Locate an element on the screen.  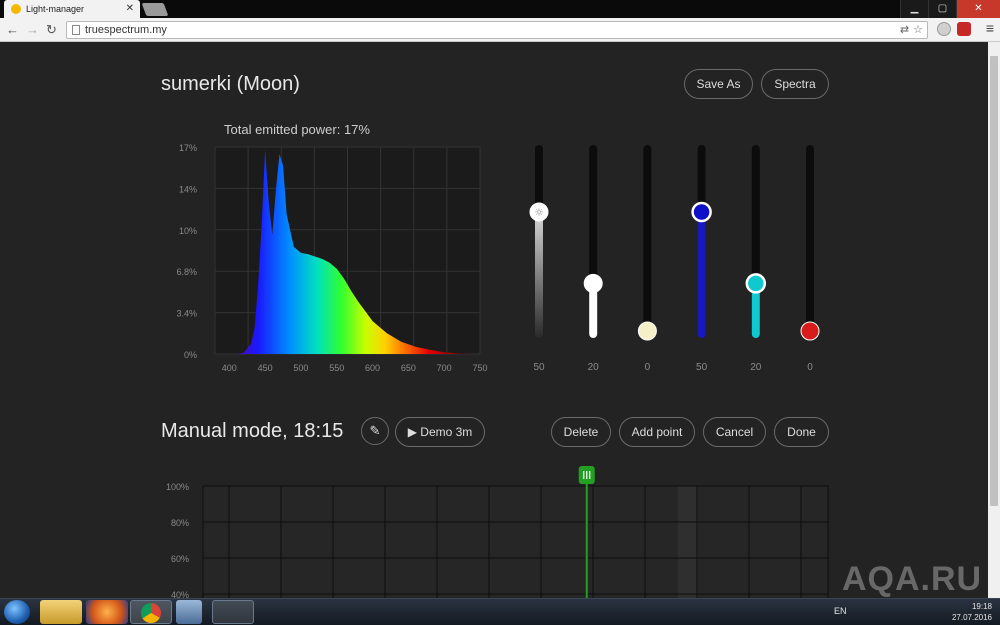
y-tick-label: 3.4% is located at coordinates (186, 314).